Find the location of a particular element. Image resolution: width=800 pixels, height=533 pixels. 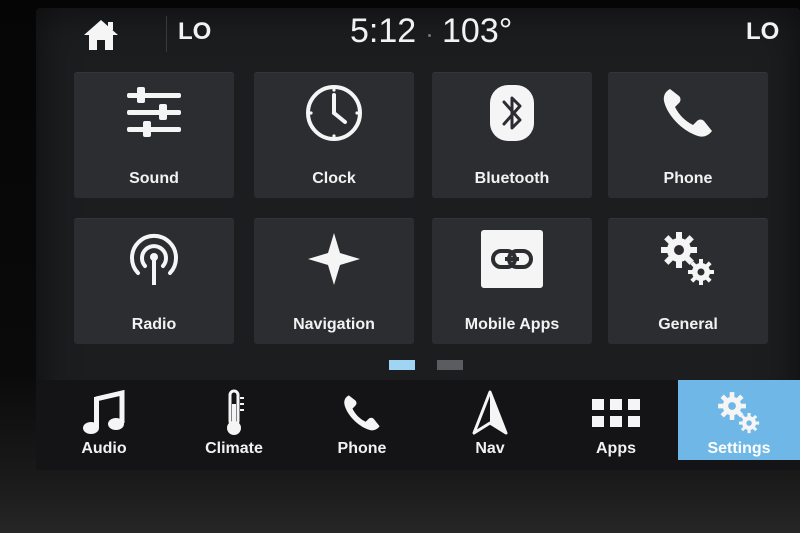

passenger-temperature: LO is located at coordinates (762, 32).